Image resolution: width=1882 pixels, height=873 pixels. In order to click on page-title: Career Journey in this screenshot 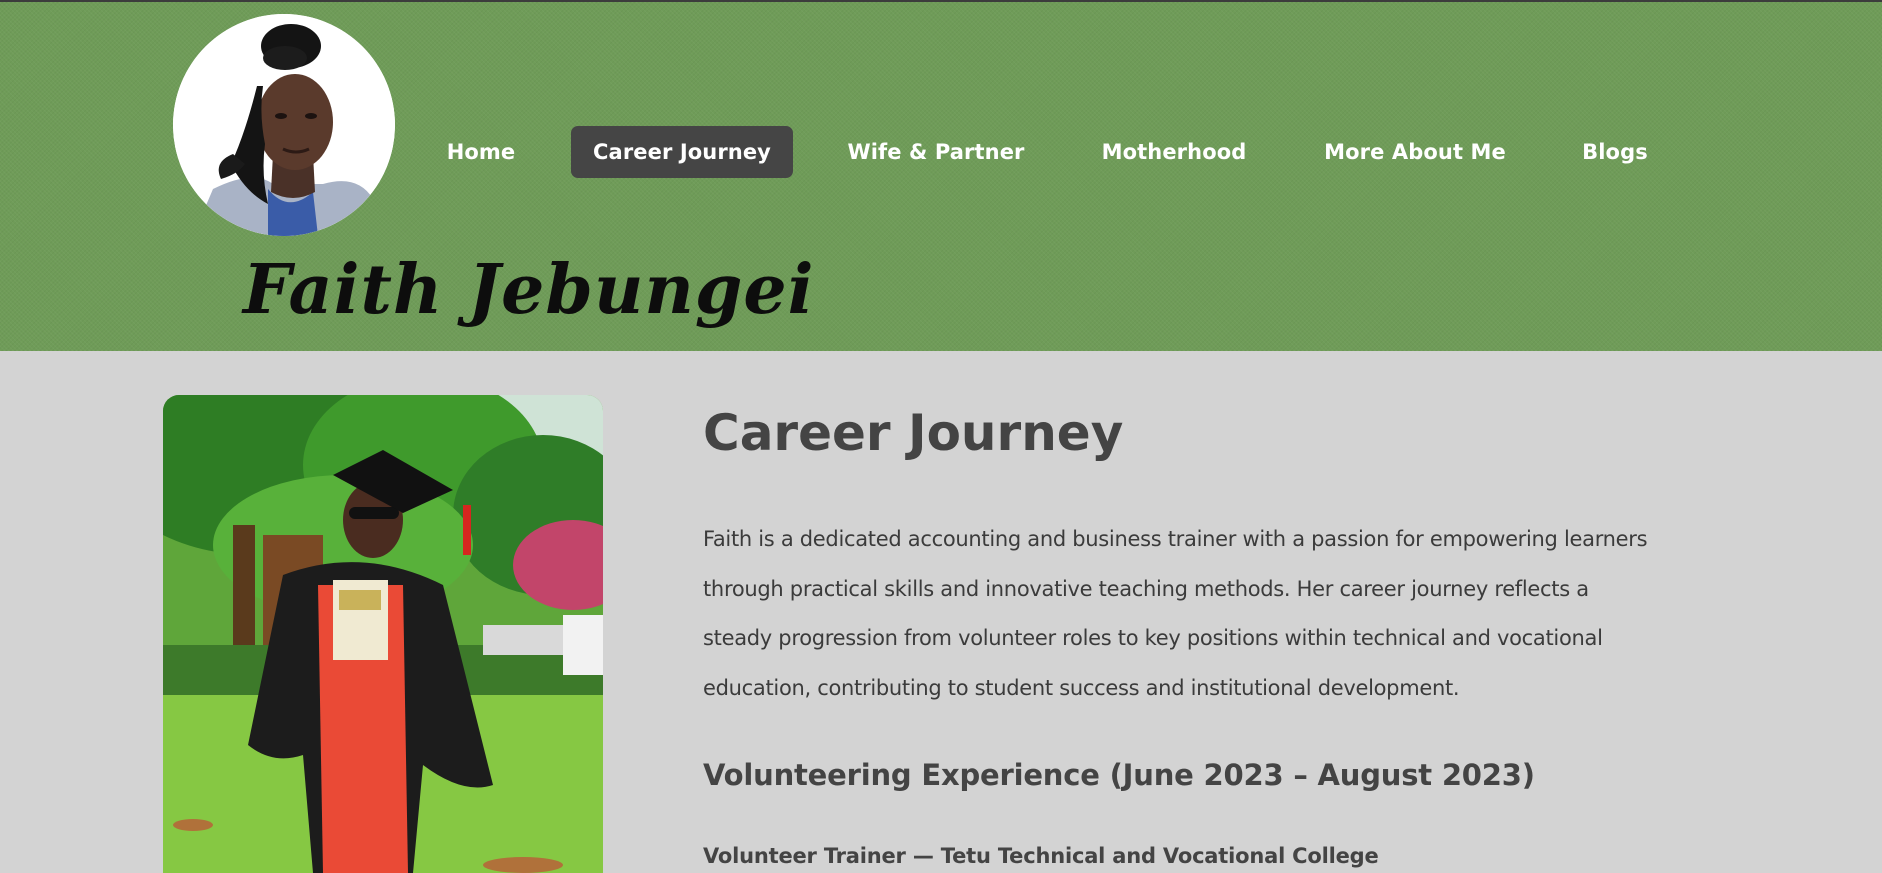, I will do `click(913, 433)`.